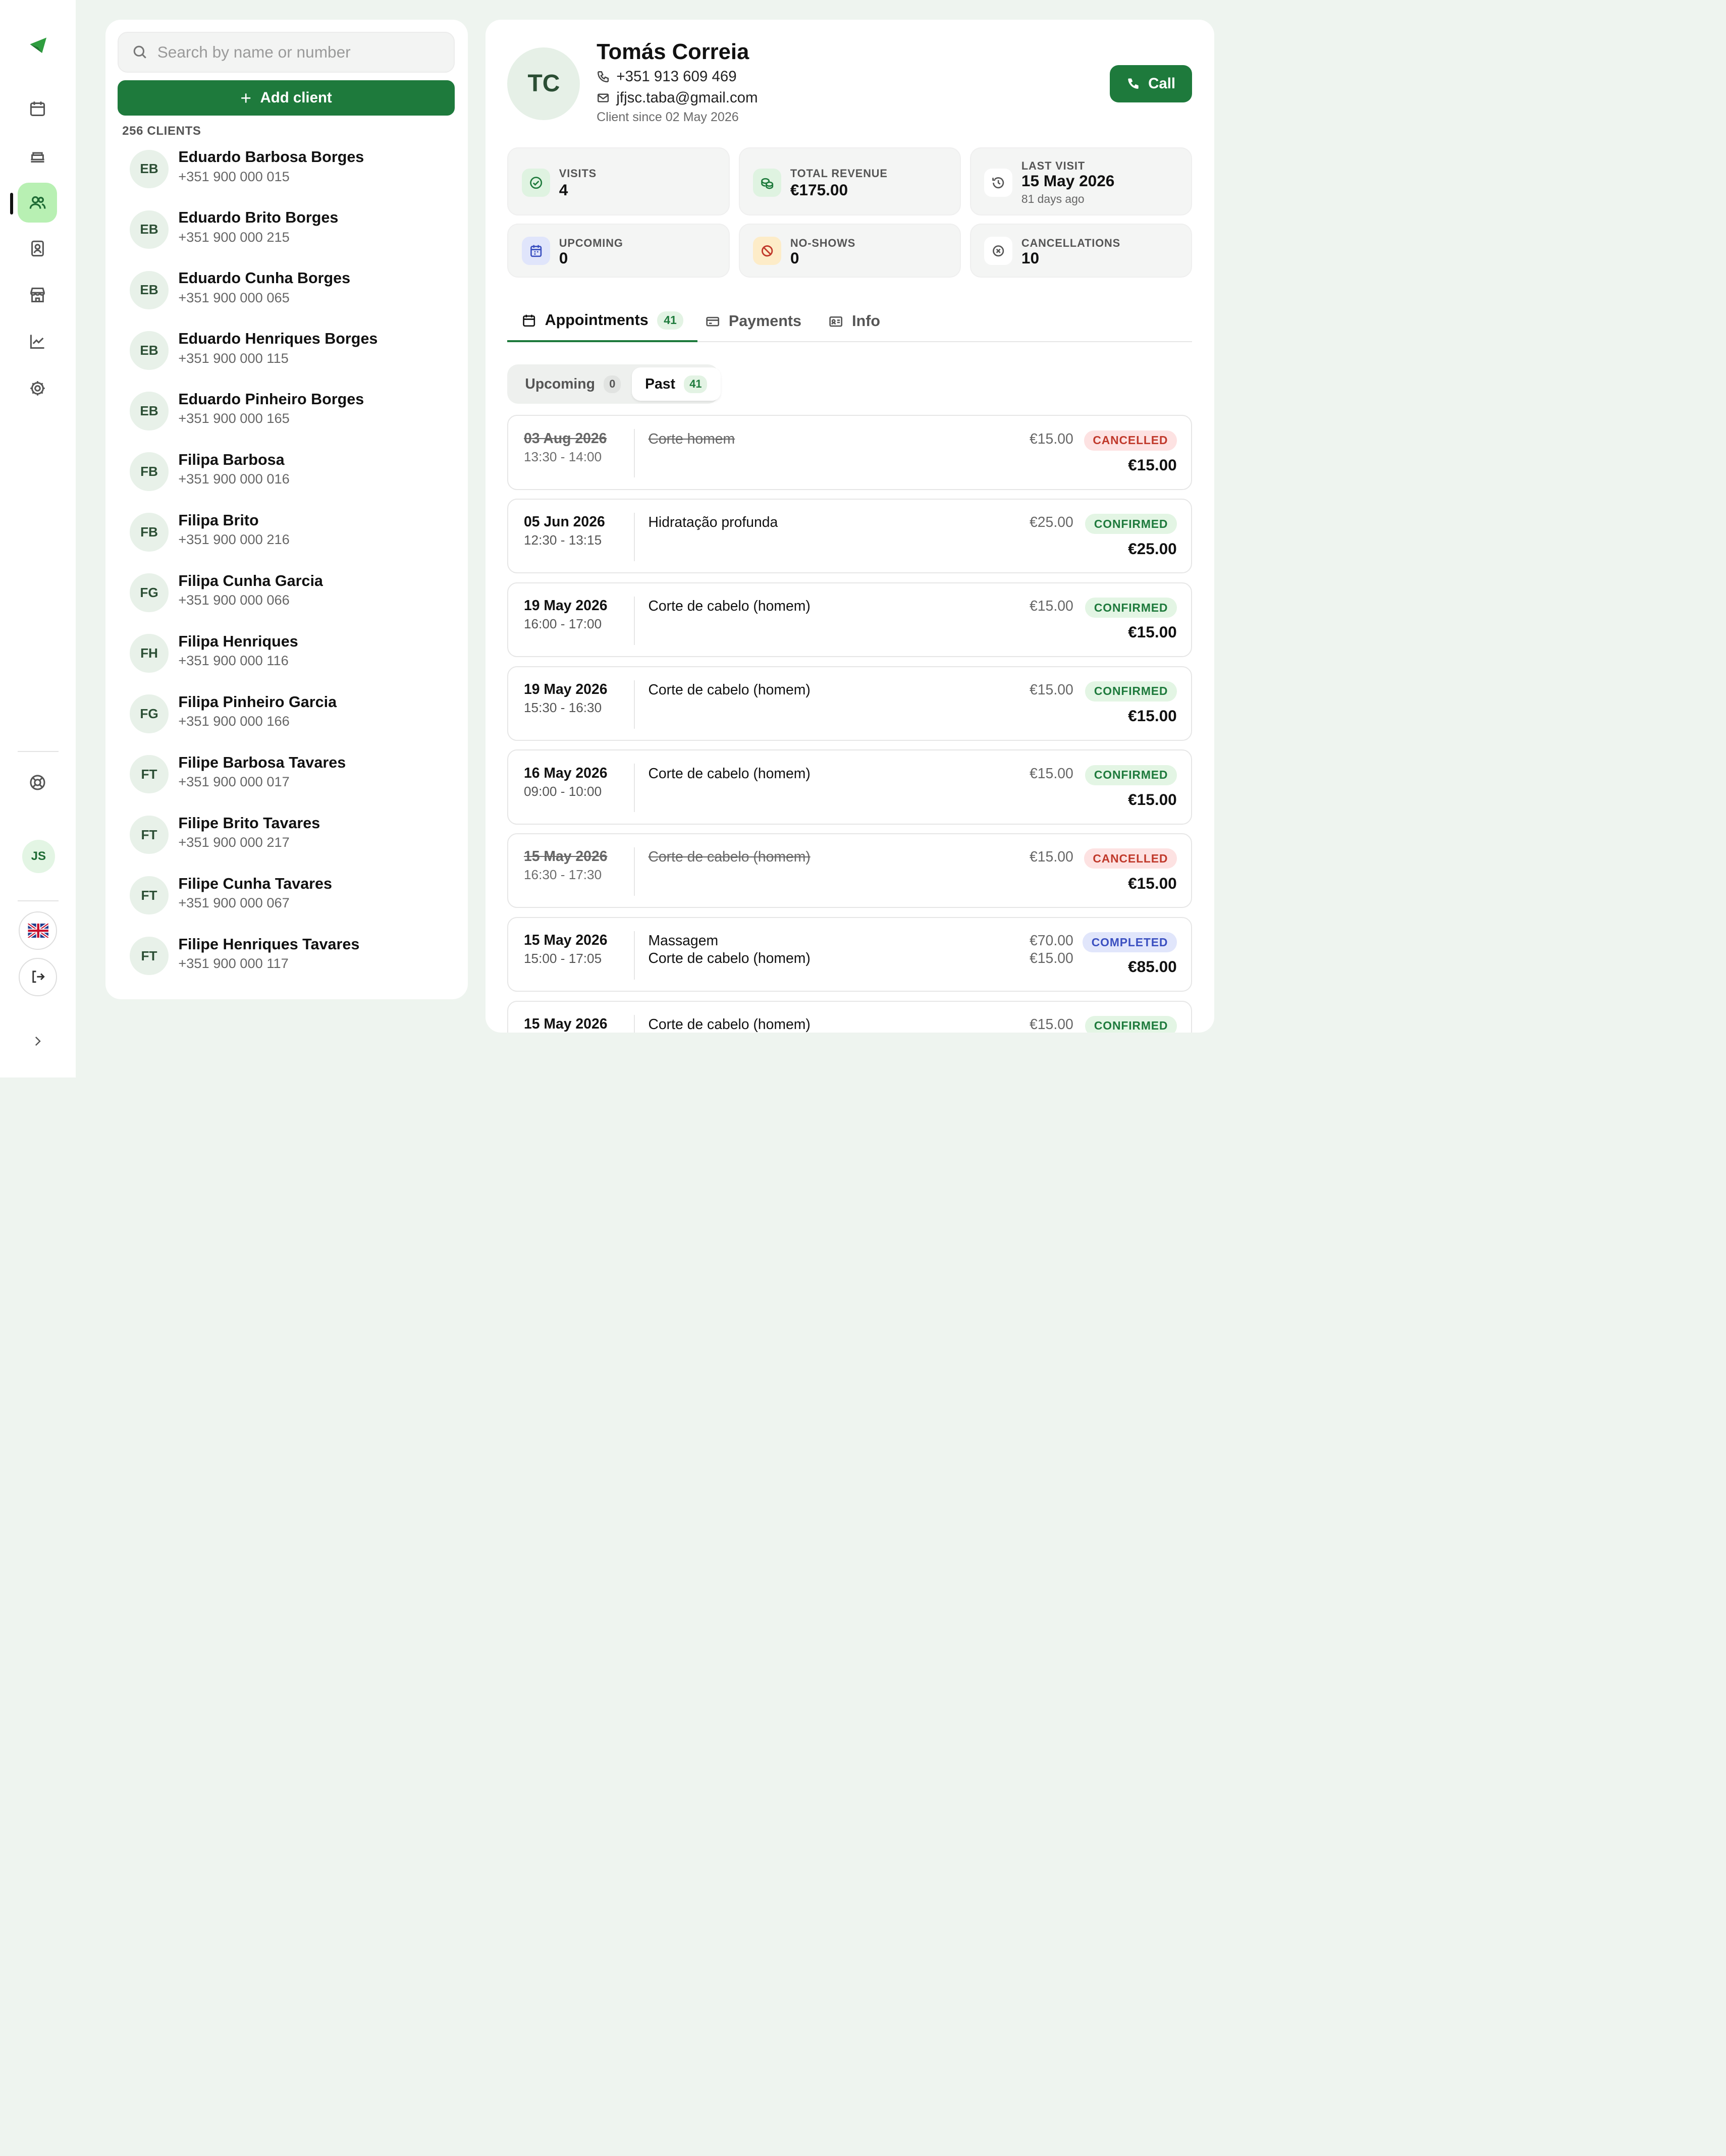 The image size is (1726, 2156). I want to click on client-list-item: EB Eduardo Barbosa Borges +351 900 000 015, so click(286, 169).